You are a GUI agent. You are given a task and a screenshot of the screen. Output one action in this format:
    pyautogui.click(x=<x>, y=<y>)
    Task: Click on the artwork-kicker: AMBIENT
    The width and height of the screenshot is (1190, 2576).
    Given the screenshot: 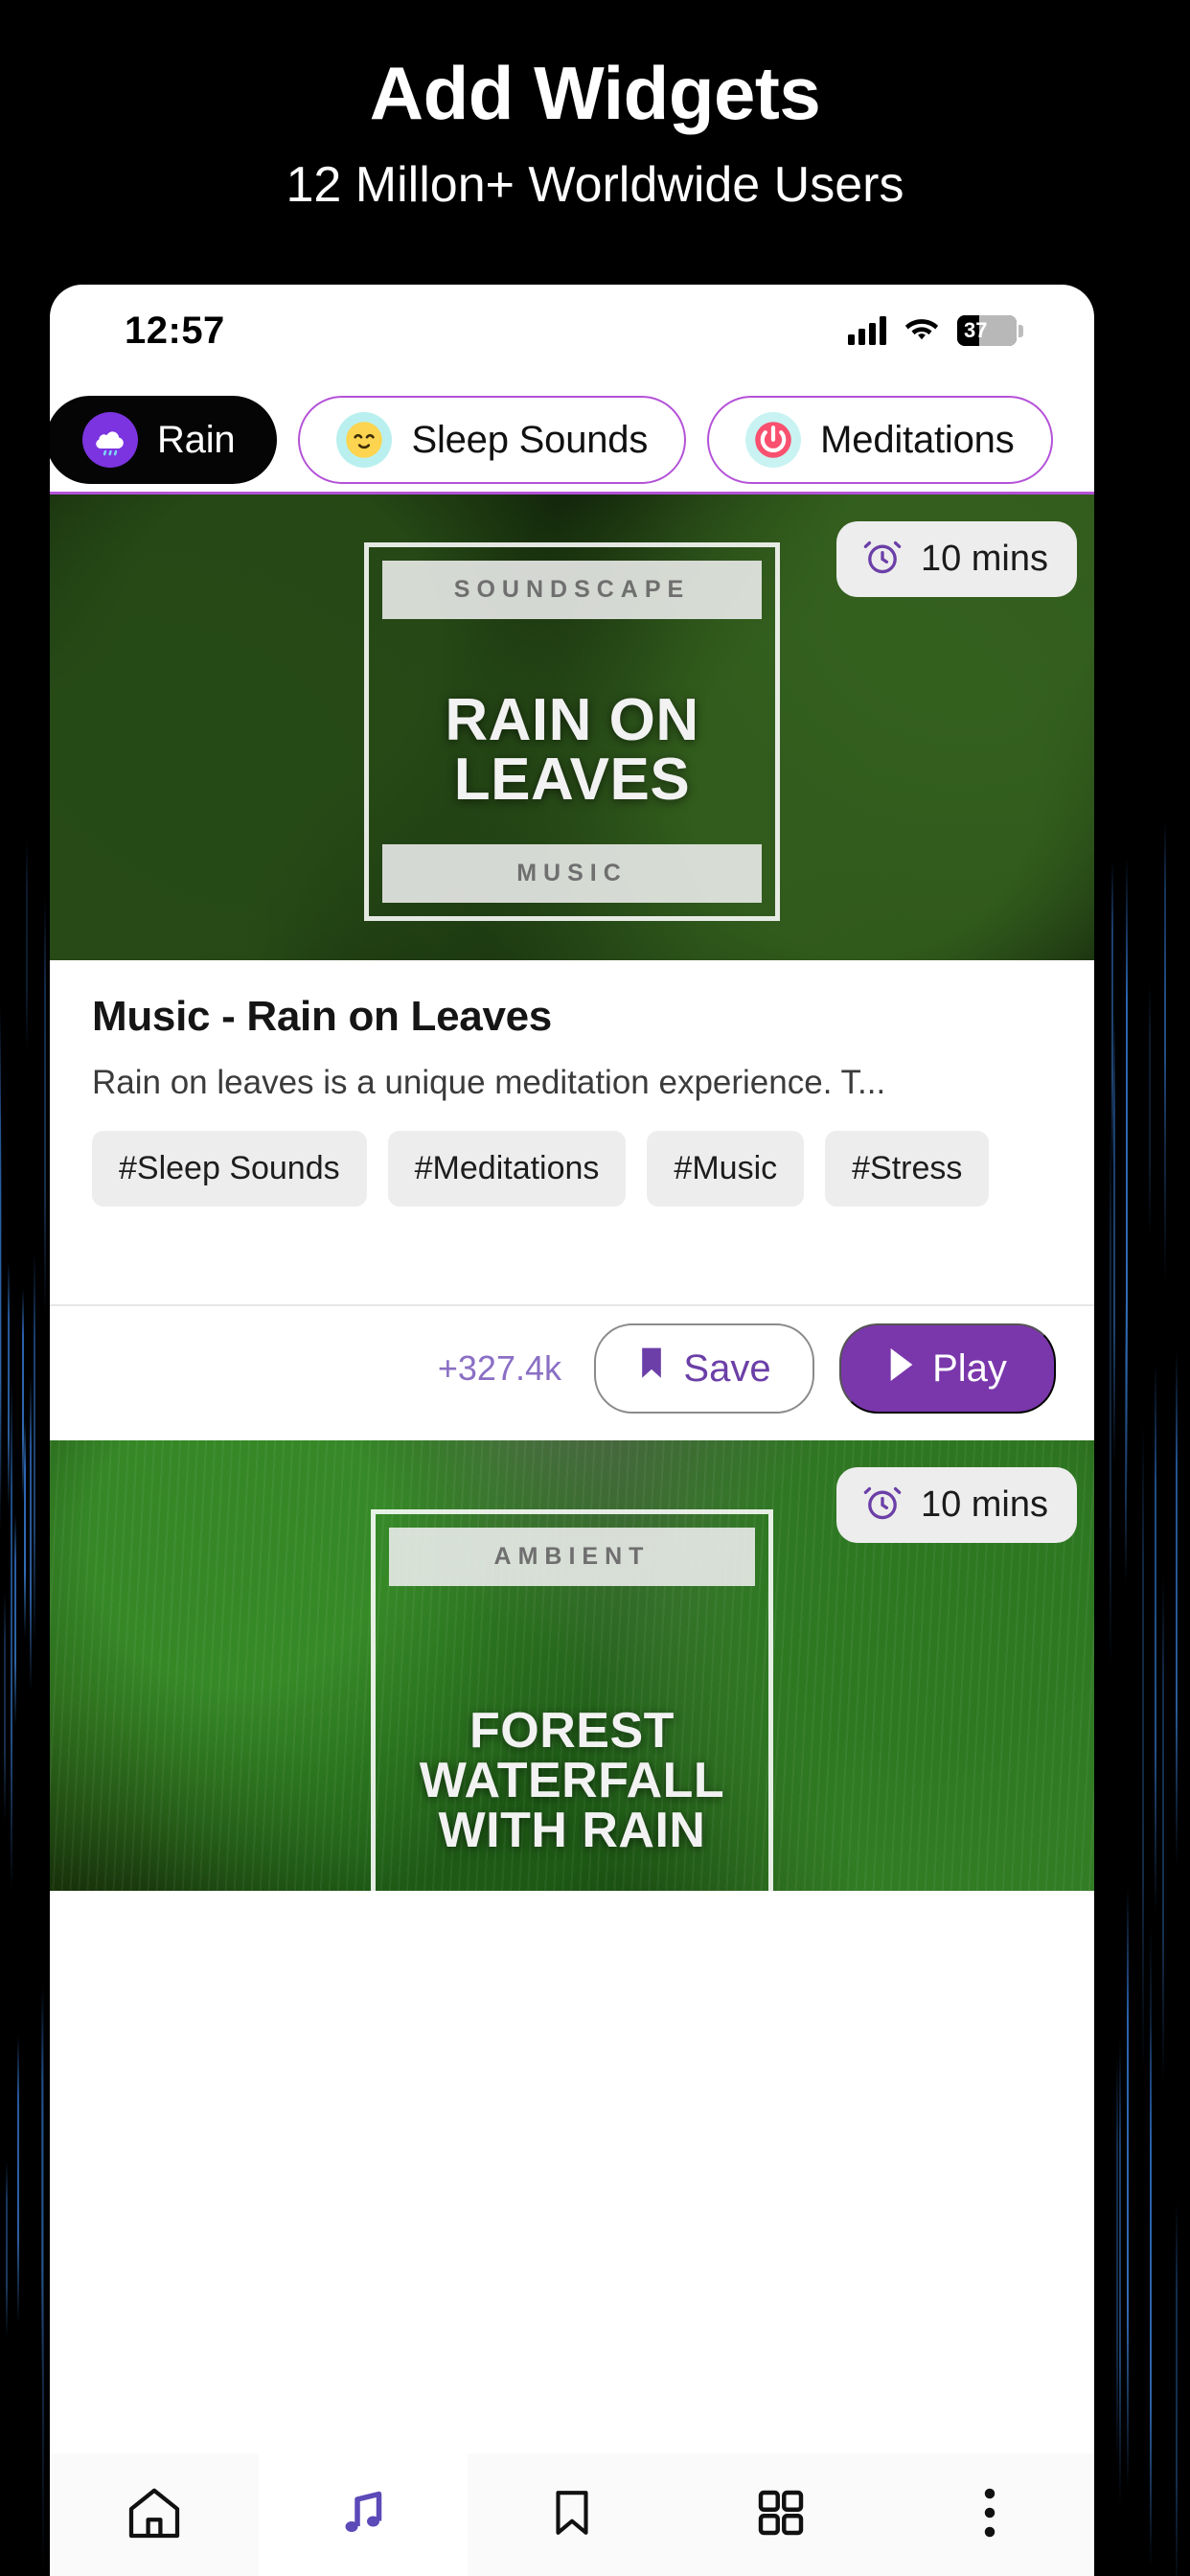 What is the action you would take?
    pyautogui.click(x=572, y=1557)
    